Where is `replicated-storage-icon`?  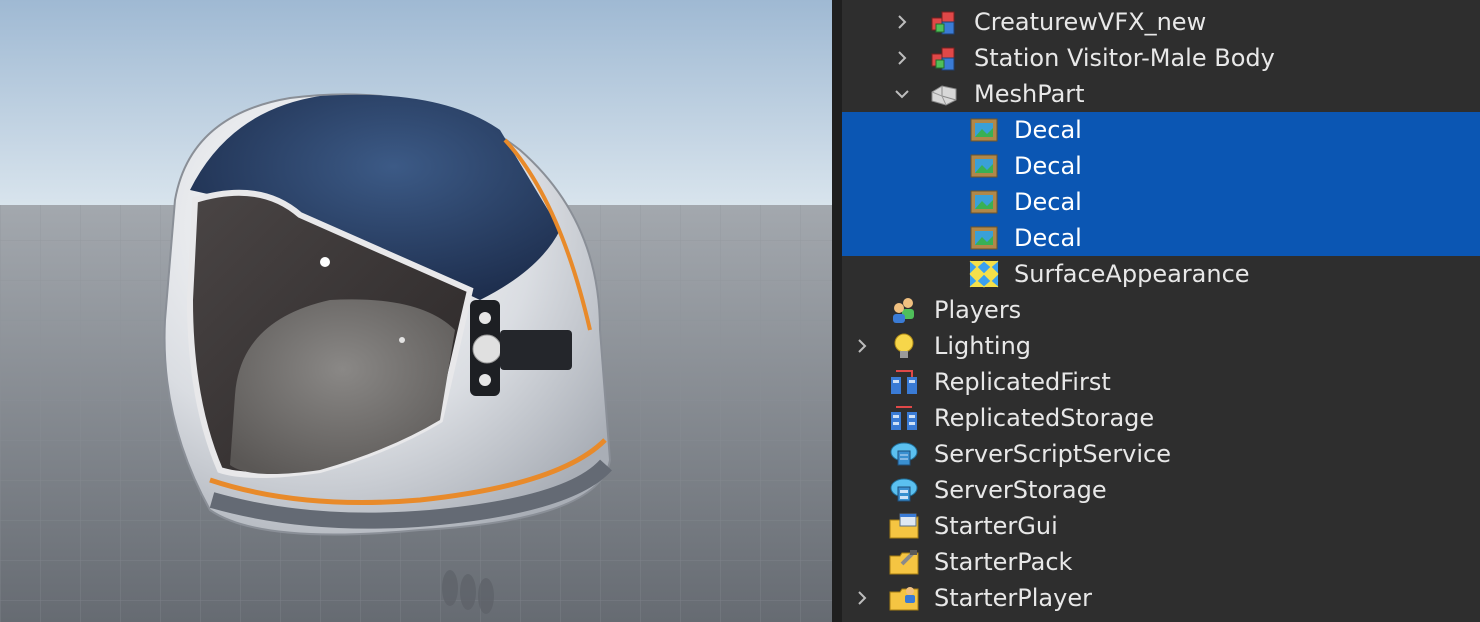 replicated-storage-icon is located at coordinates (904, 418).